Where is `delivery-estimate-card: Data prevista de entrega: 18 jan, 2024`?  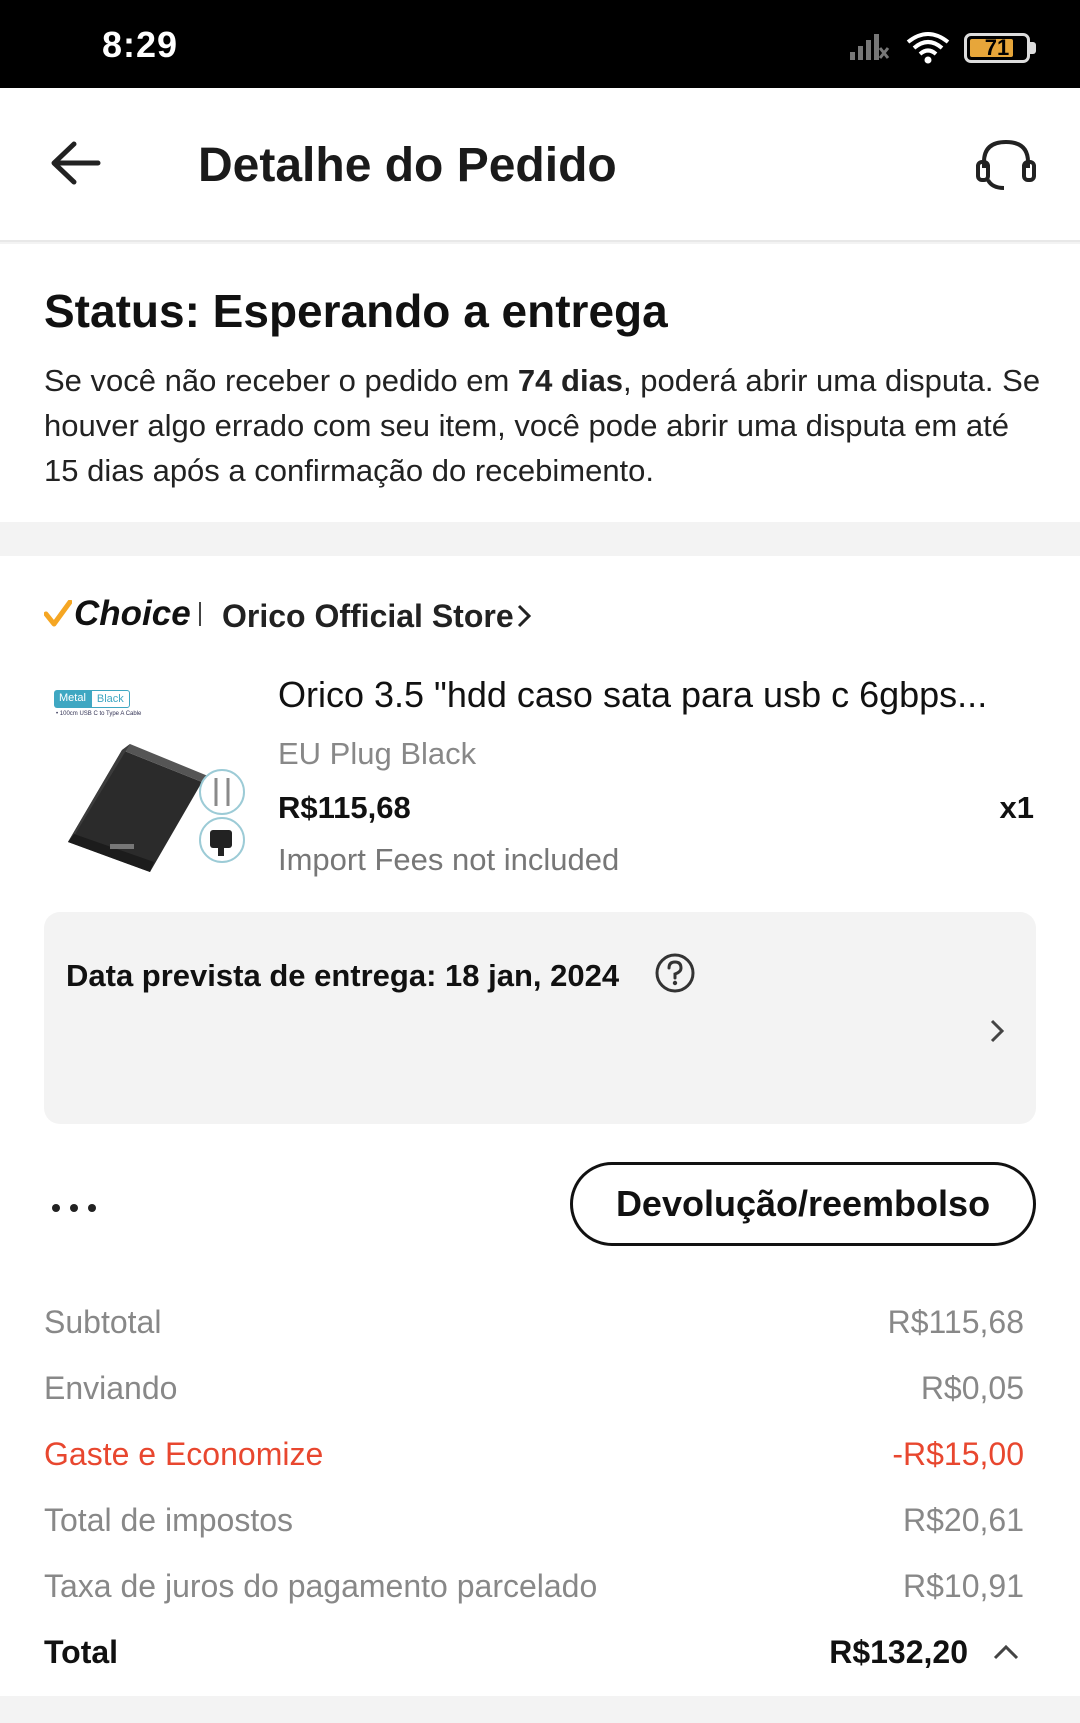
delivery-estimate-card: Data prevista de entrega: 18 jan, 2024 is located at coordinates (540, 1018).